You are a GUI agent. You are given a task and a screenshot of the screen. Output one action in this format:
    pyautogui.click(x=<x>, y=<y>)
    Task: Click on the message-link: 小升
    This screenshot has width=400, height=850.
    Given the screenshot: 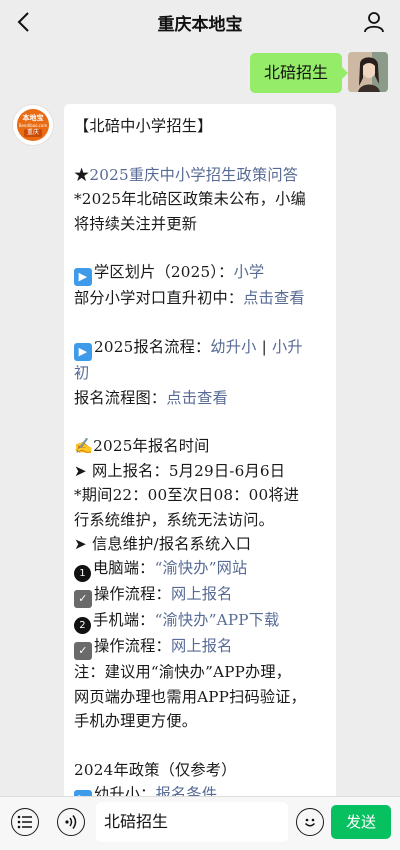 What is the action you would take?
    pyautogui.click(x=287, y=347)
    